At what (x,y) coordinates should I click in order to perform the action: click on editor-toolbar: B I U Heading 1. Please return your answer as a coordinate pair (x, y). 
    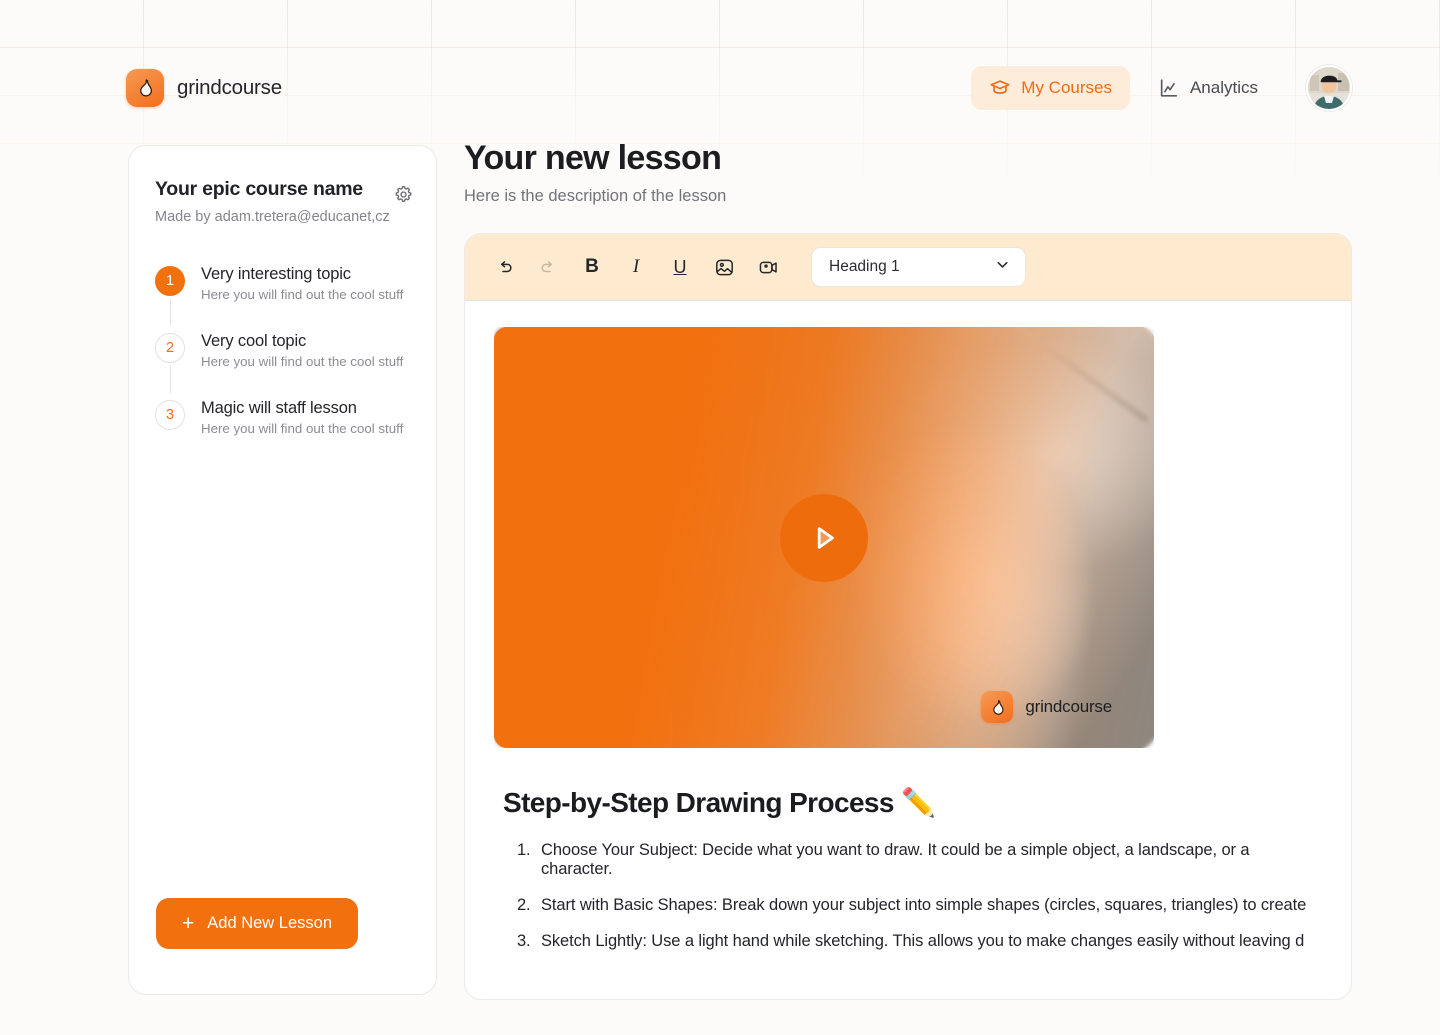
    Looking at the image, I should click on (908, 267).